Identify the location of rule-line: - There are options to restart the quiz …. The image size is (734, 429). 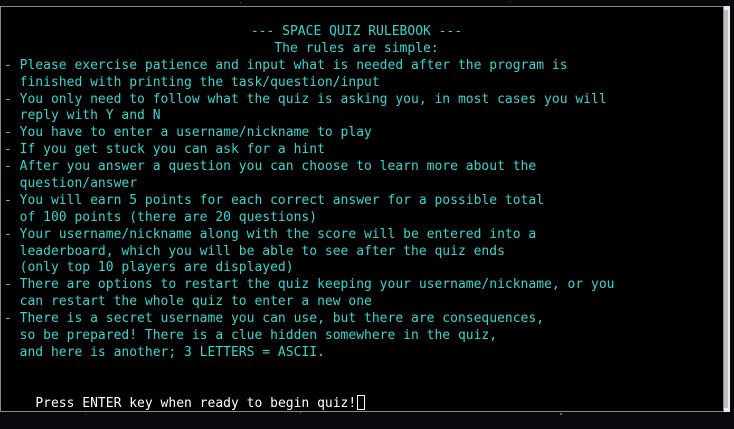
(309, 285).